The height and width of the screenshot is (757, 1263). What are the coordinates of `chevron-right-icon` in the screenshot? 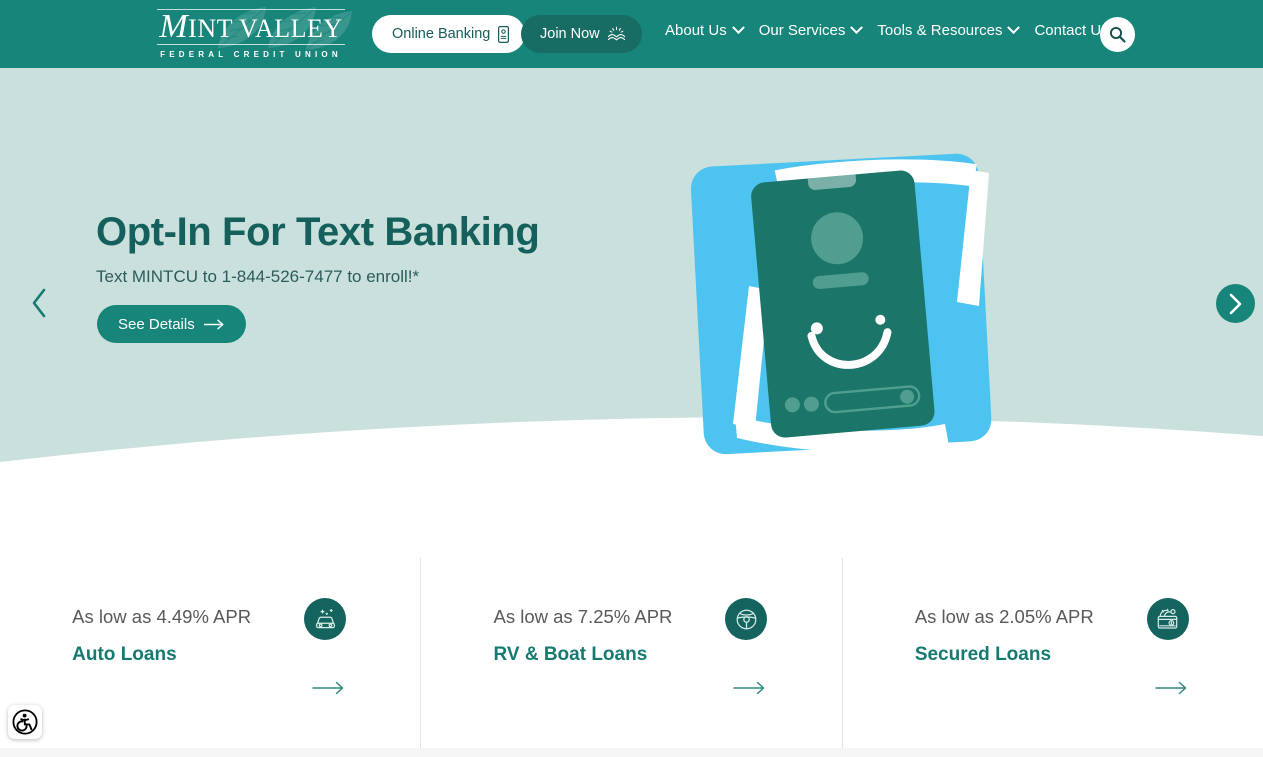 It's located at (1235, 303).